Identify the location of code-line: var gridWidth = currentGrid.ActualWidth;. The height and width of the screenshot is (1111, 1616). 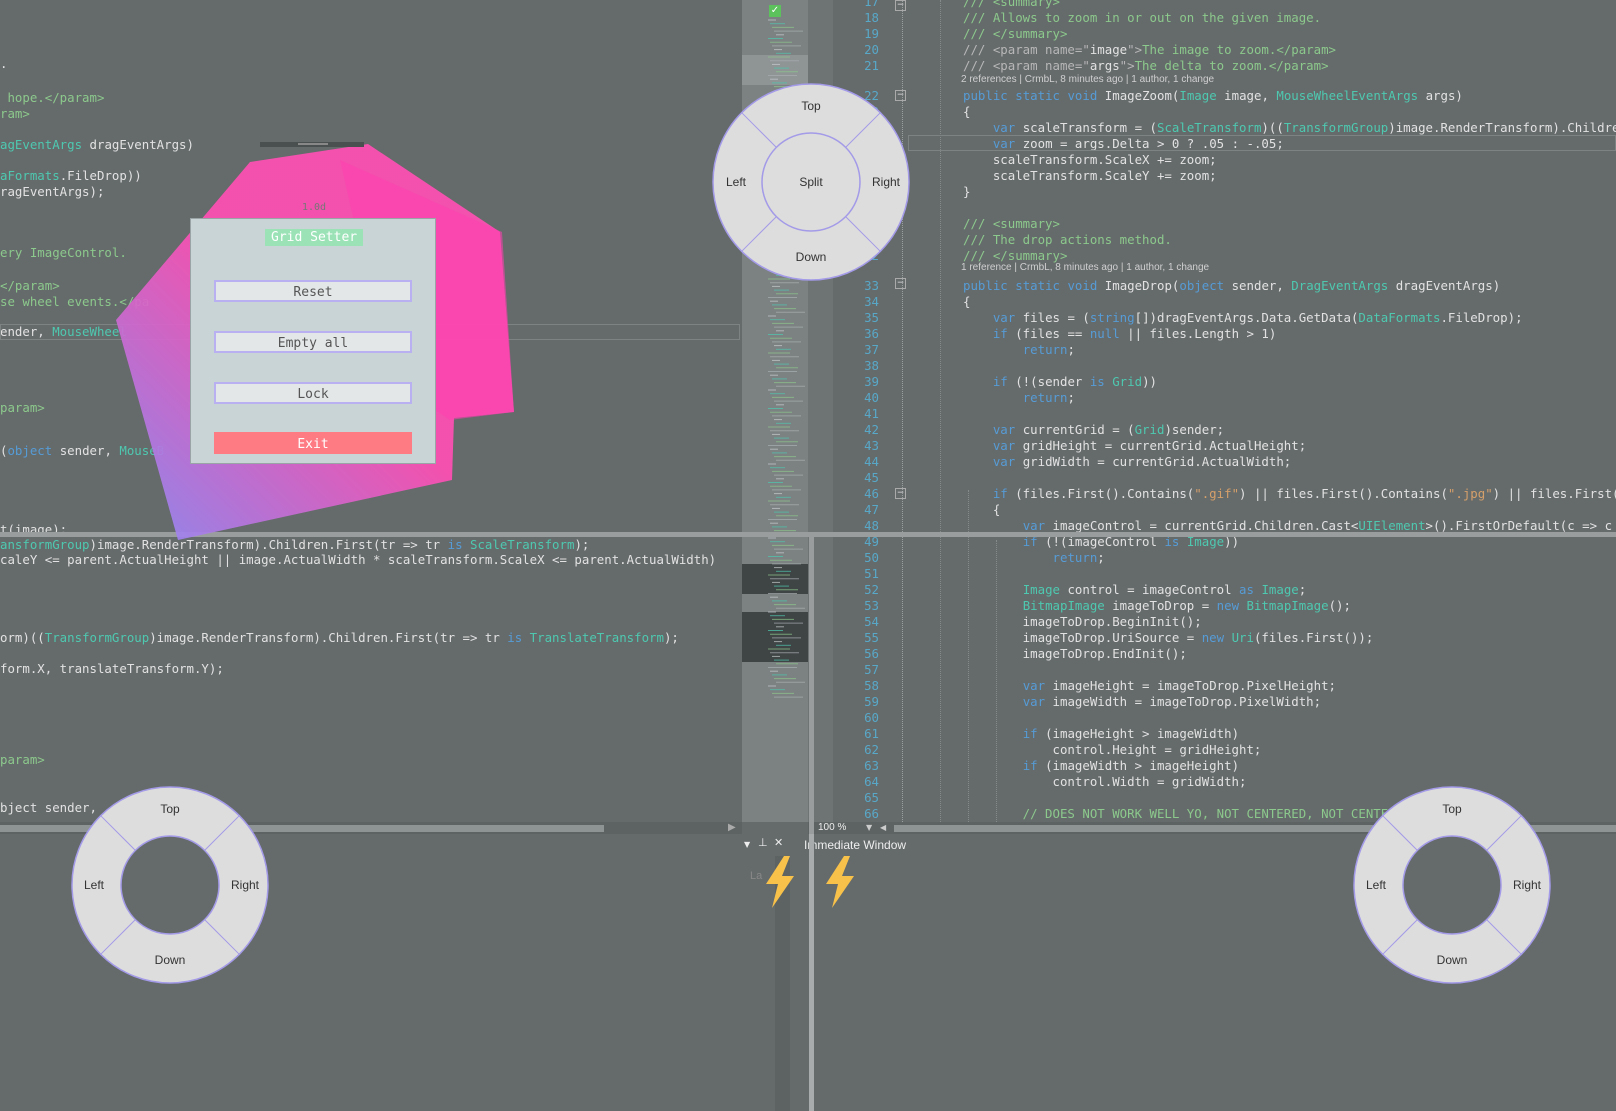
(1127, 462).